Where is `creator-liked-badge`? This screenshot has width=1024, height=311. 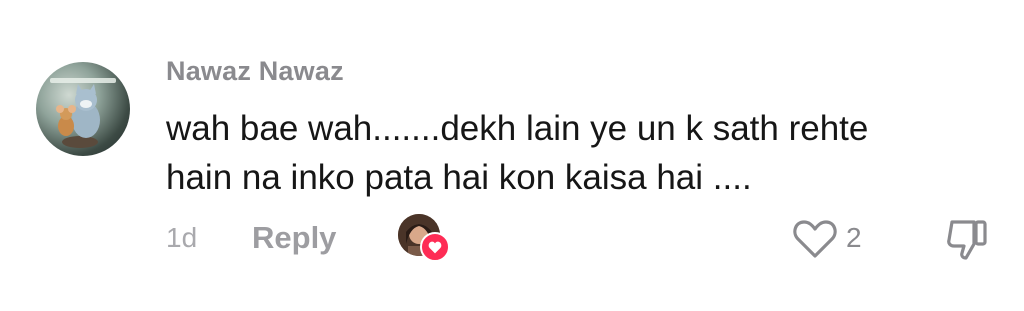
creator-liked-badge is located at coordinates (424, 238).